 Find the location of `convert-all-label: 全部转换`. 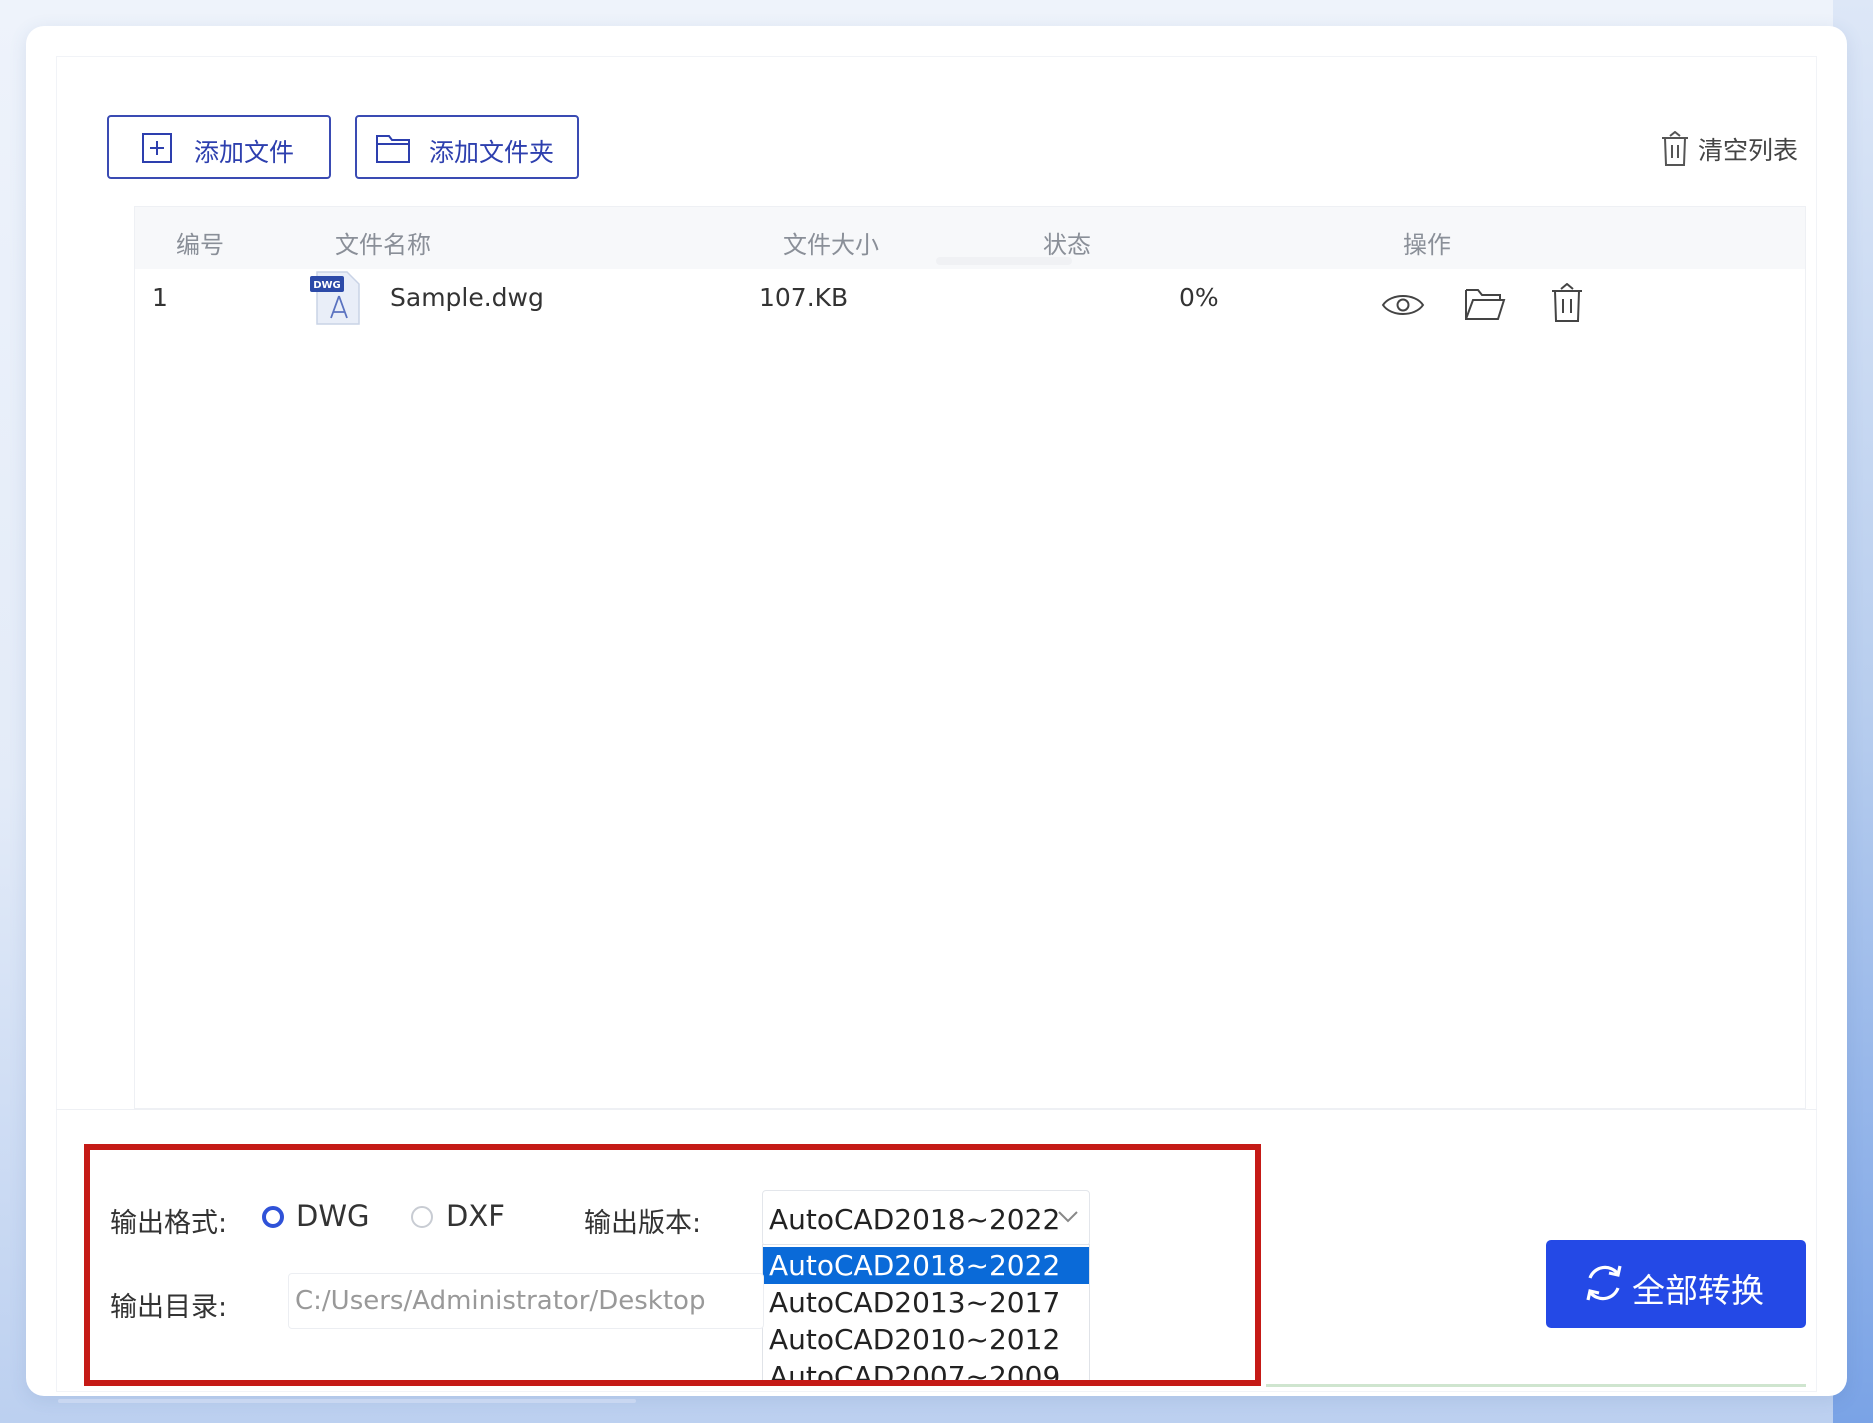

convert-all-label: 全部转换 is located at coordinates (1698, 1290).